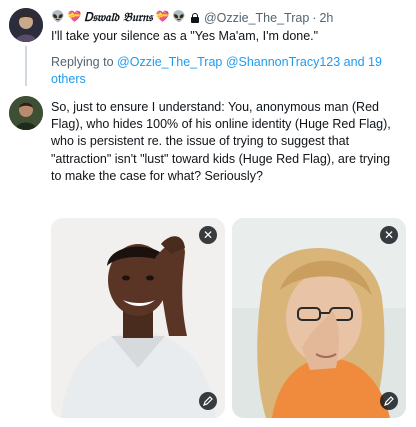 The width and height of the screenshot is (416, 427). Describe the element at coordinates (26, 25) in the screenshot. I see `avatar-ozzie` at that location.